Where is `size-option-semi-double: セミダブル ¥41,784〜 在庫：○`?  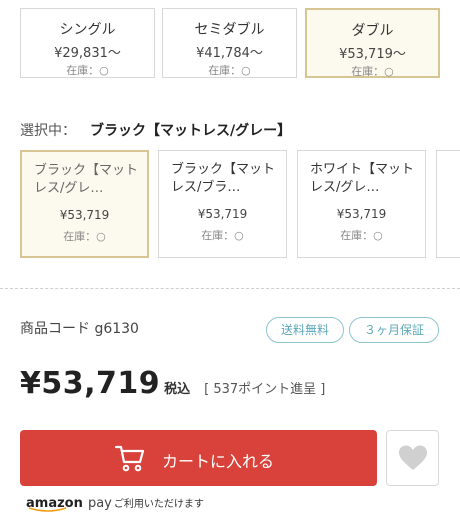
size-option-semi-double: セミダブル ¥41,784〜 在庫：○ is located at coordinates (229, 43).